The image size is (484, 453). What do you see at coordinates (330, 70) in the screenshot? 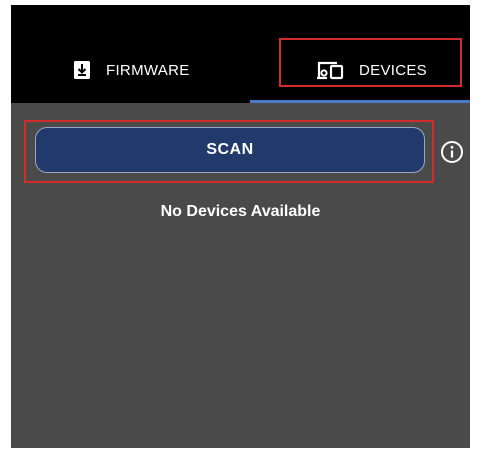
I see `devices-icon` at bounding box center [330, 70].